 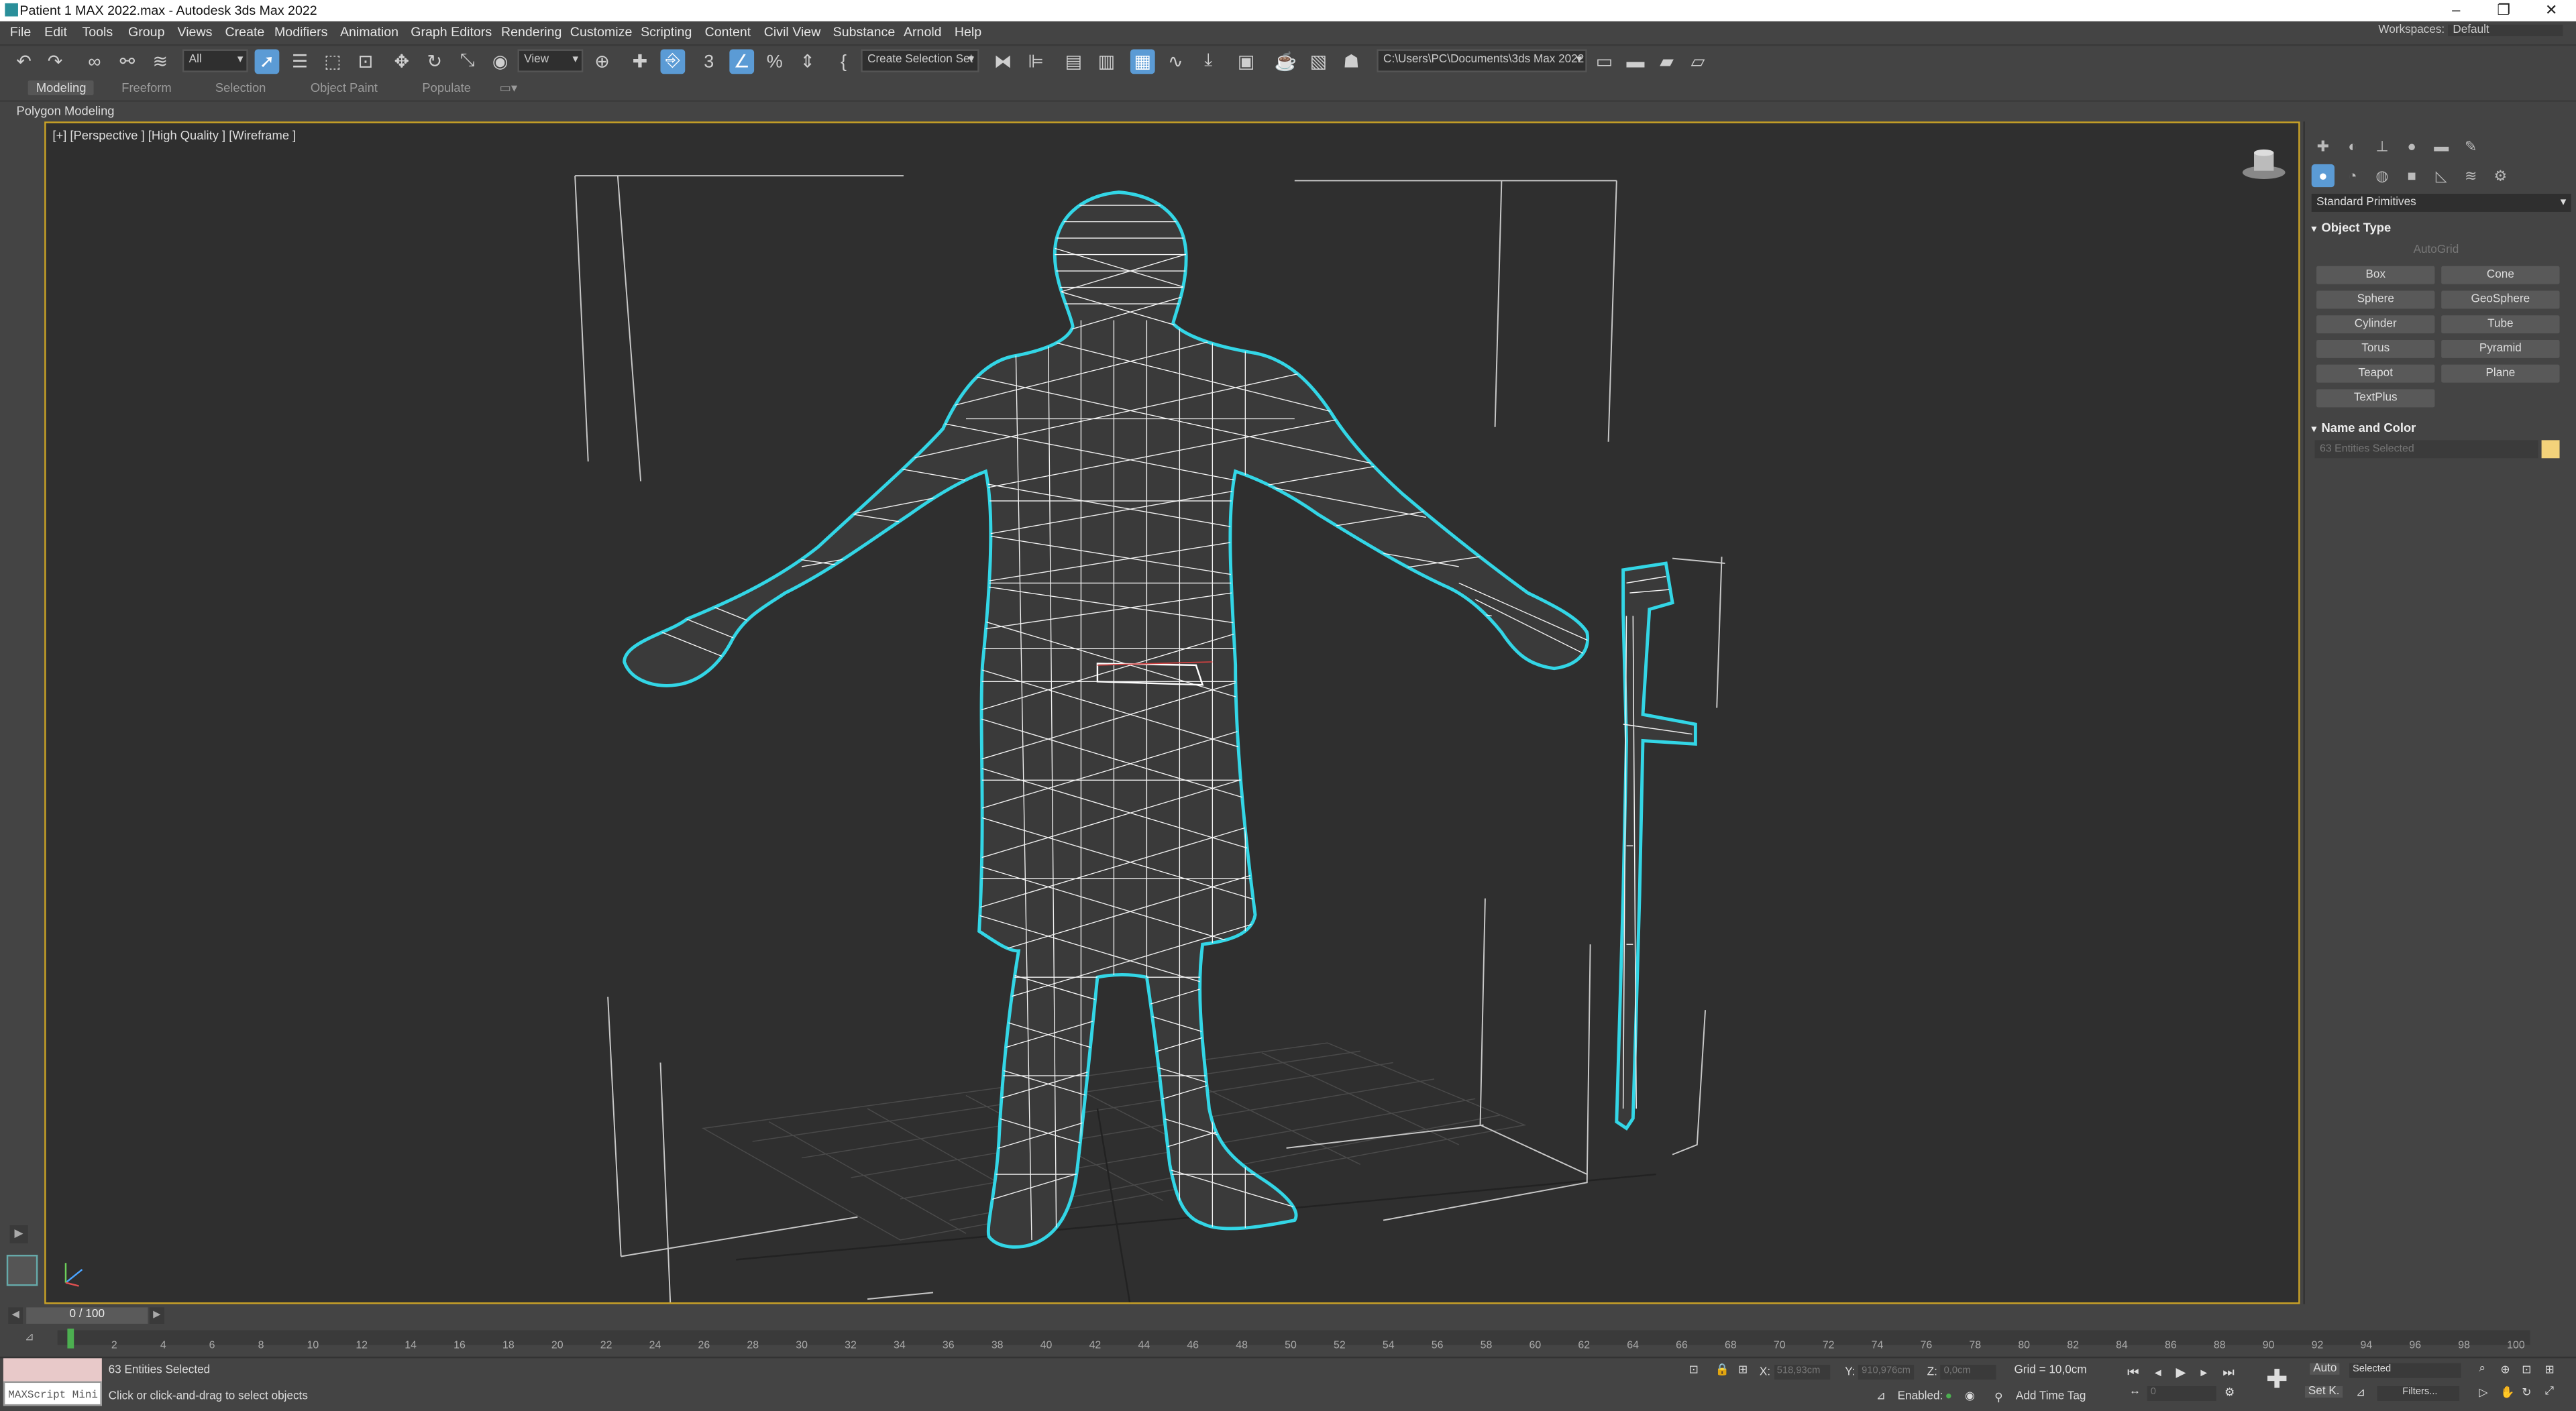 What do you see at coordinates (807, 61) in the screenshot?
I see `spinner-snap-icon: ⇕` at bounding box center [807, 61].